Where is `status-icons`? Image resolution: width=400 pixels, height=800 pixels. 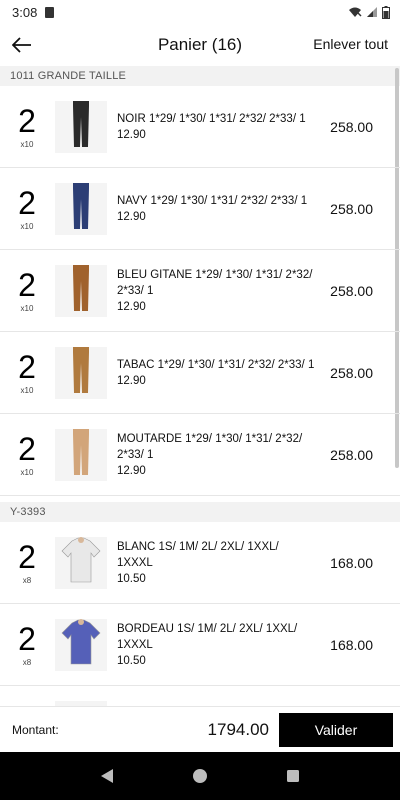 status-icons is located at coordinates (369, 12).